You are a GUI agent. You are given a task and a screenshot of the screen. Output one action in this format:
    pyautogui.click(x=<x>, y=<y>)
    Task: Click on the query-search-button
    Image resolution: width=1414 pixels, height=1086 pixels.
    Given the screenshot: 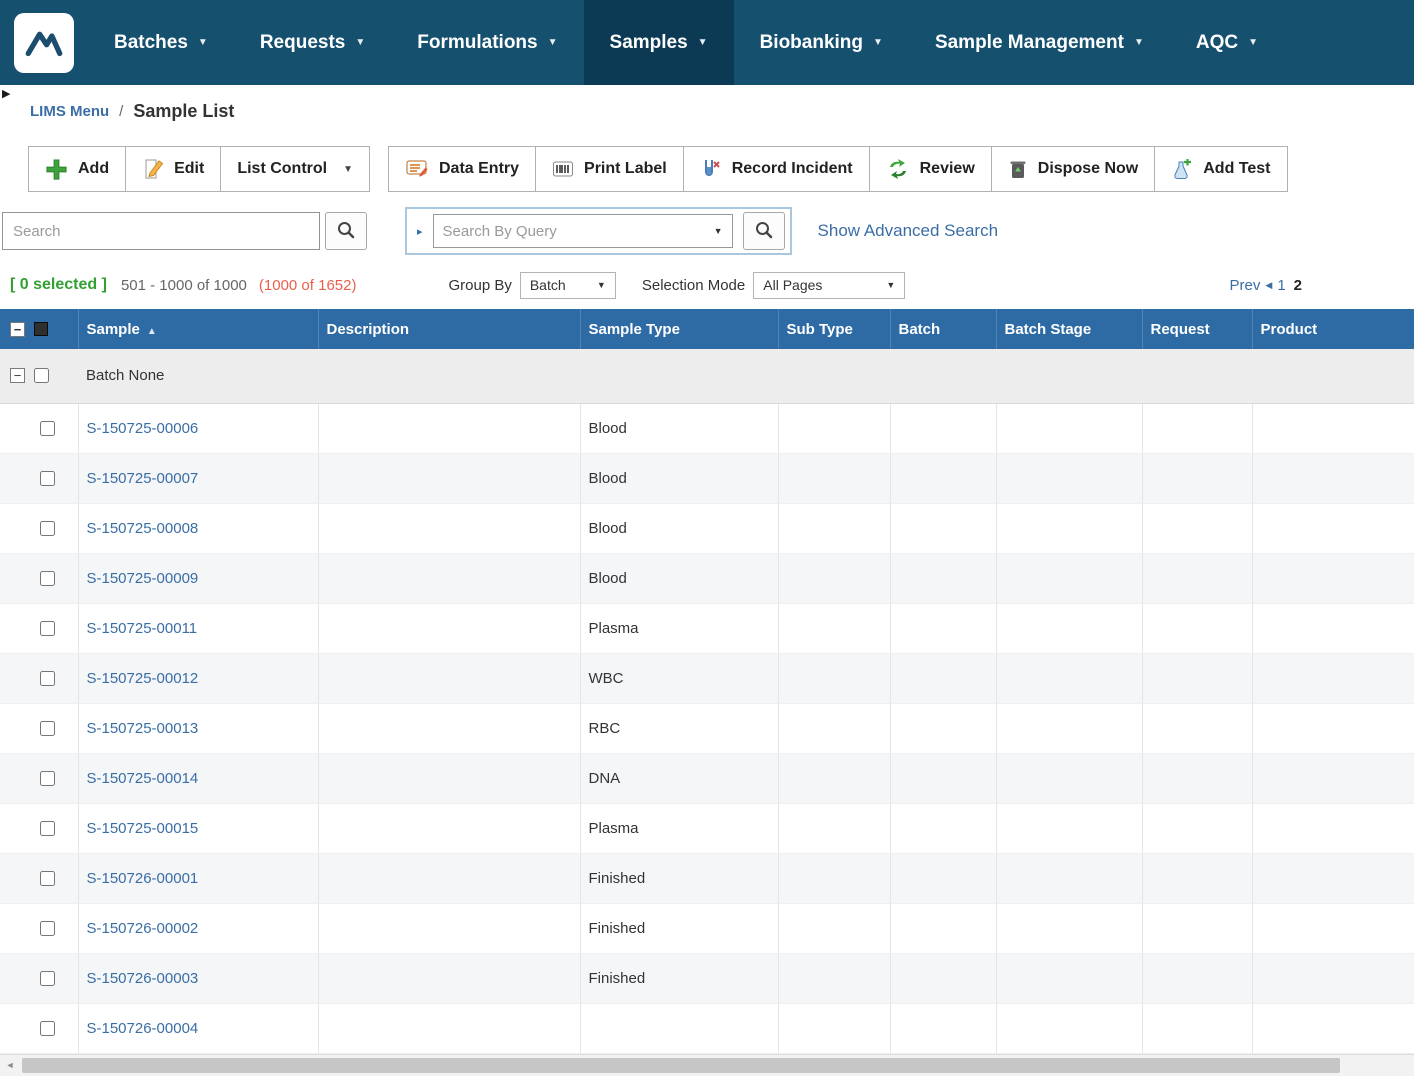 What is the action you would take?
    pyautogui.click(x=763, y=231)
    